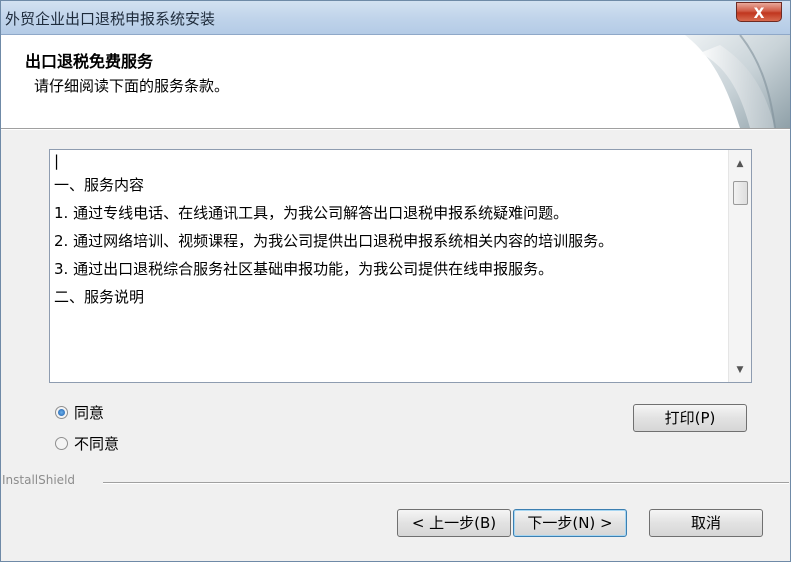 This screenshot has height=562, width=791. Describe the element at coordinates (446, 483) in the screenshot. I see `footer-separator` at that location.